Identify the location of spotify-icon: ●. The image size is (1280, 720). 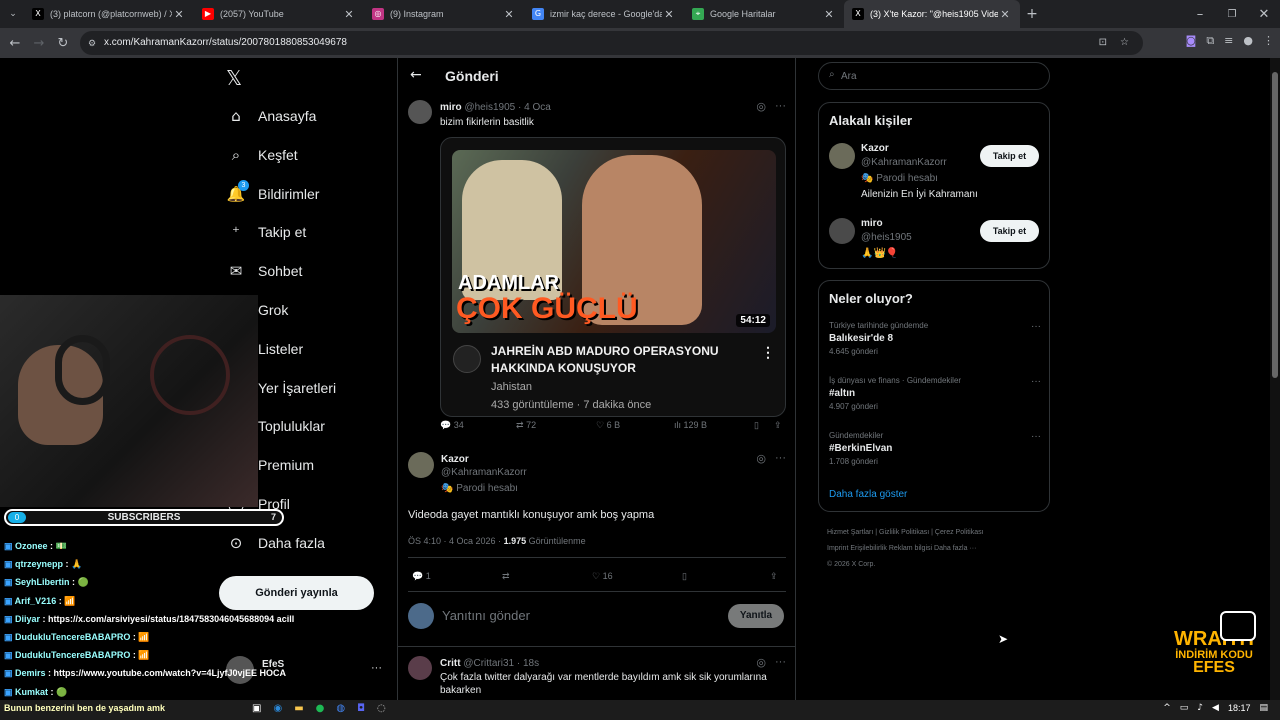
(320, 708).